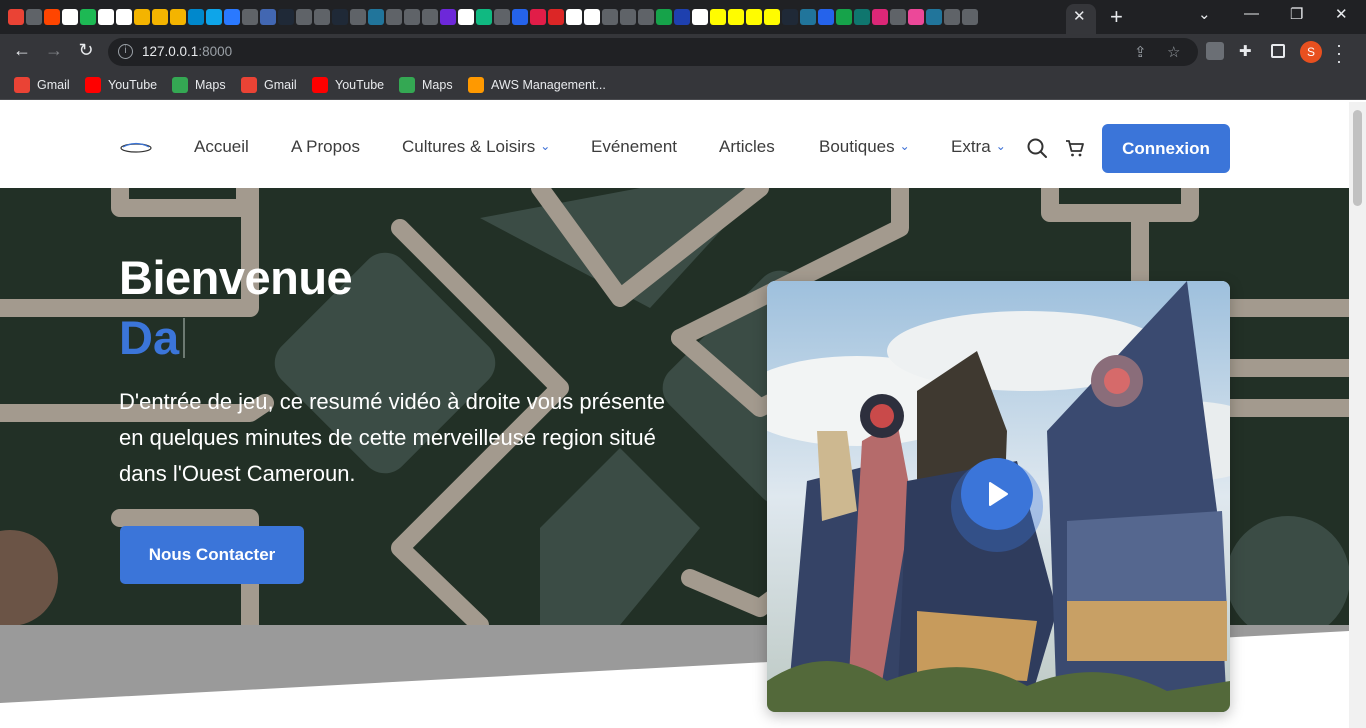  What do you see at coordinates (1278, 51) in the screenshot?
I see `side-panel-icon` at bounding box center [1278, 51].